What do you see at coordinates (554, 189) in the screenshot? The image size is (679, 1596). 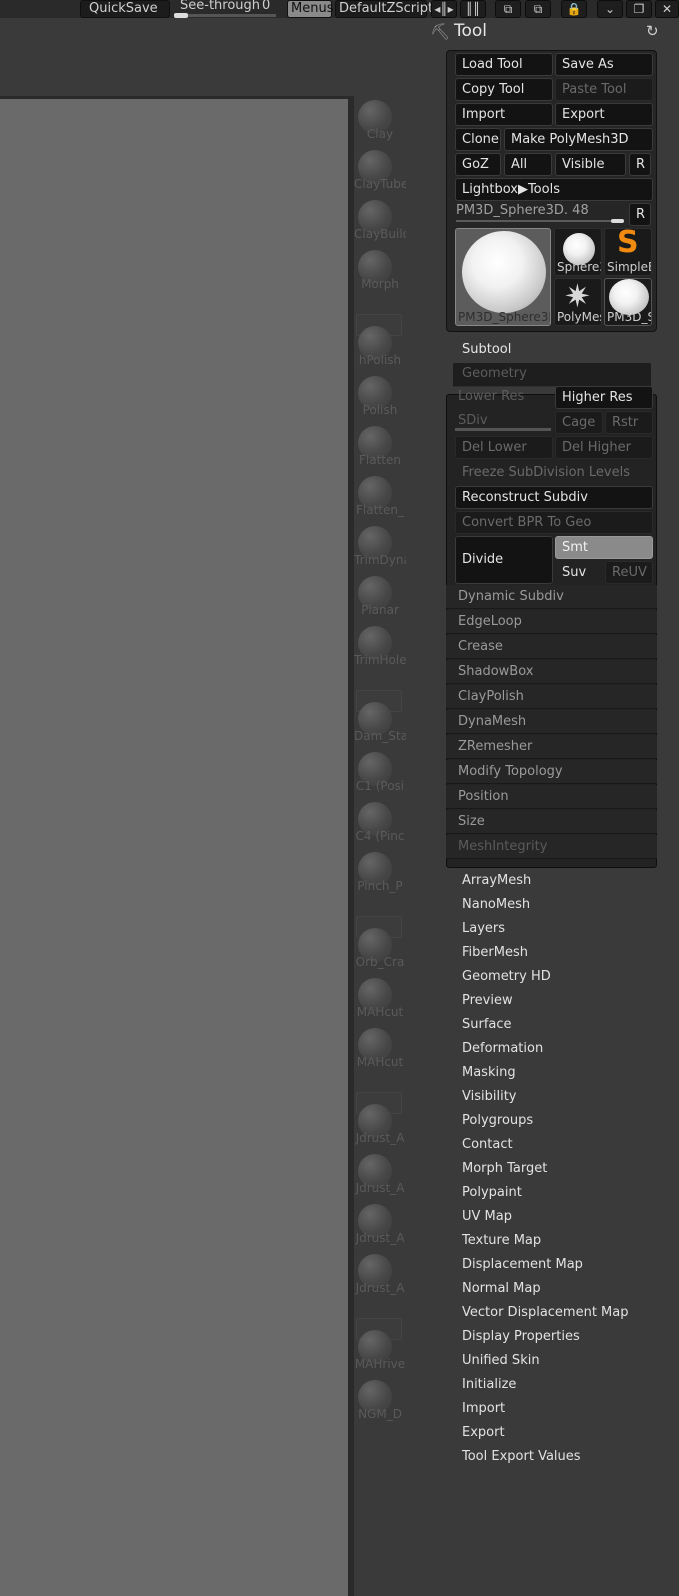 I see `lightbox-tools-button: Lightbox▶Tools` at bounding box center [554, 189].